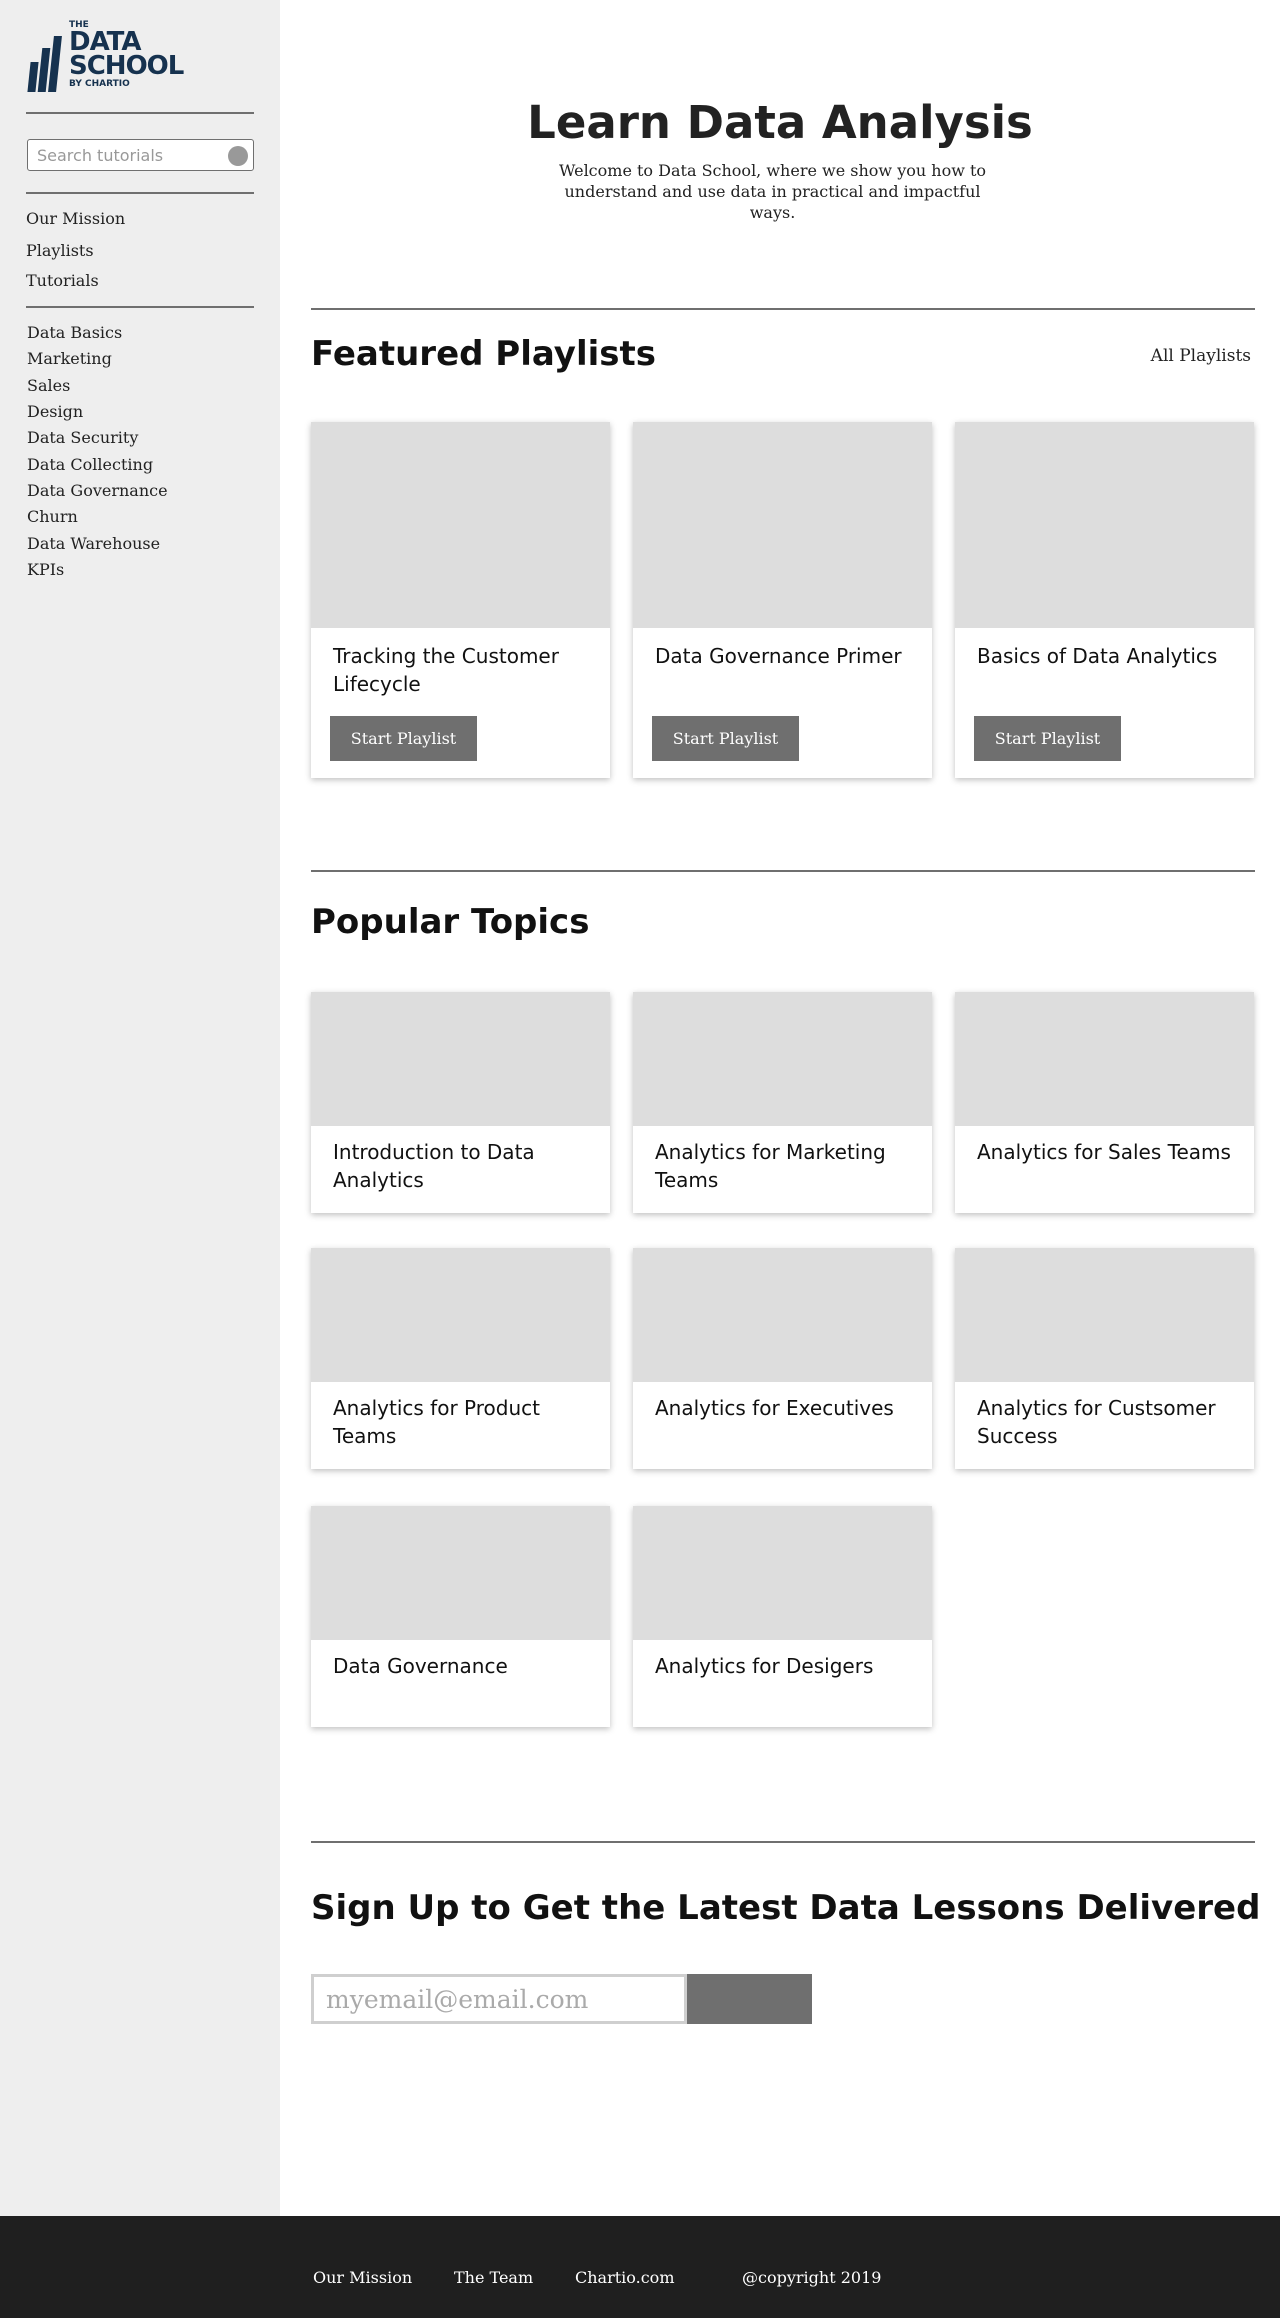 Image resolution: width=1280 pixels, height=2318 pixels. What do you see at coordinates (46, 63) in the screenshot?
I see `logo-bars-icon` at bounding box center [46, 63].